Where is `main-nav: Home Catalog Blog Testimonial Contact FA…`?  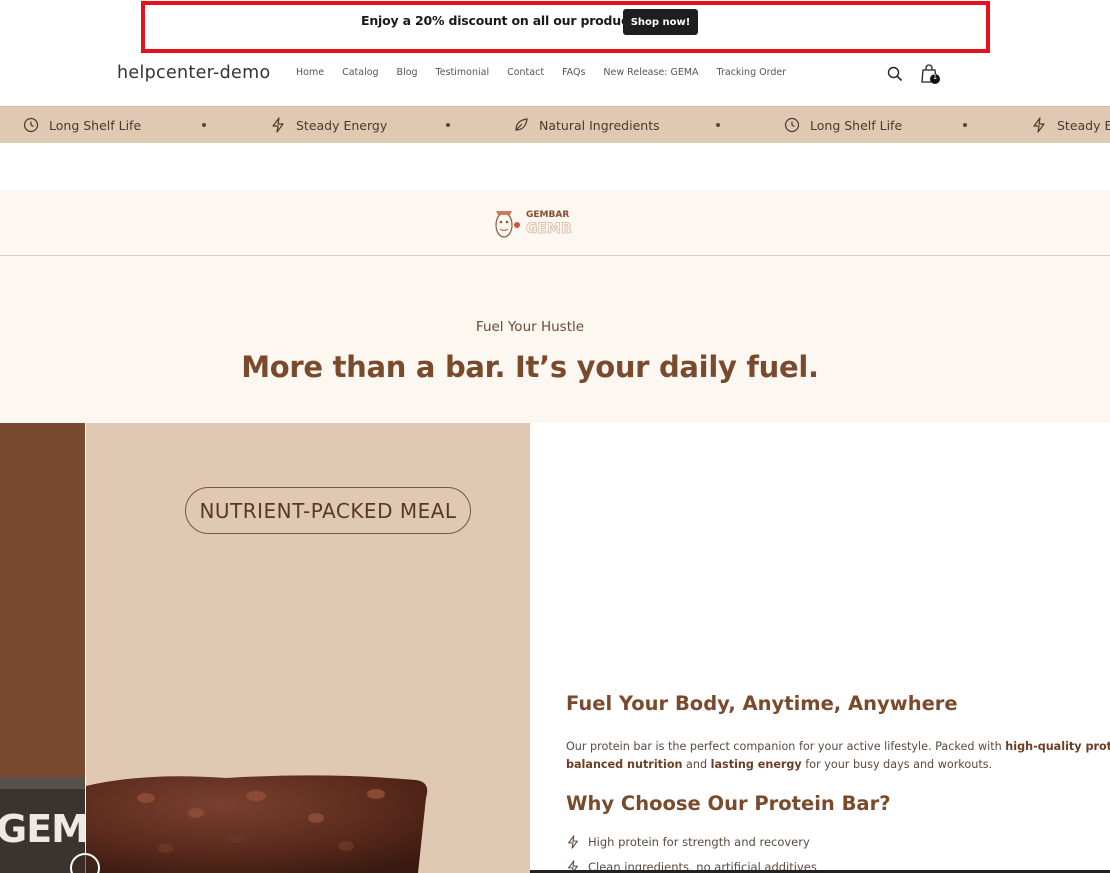 main-nav: Home Catalog Blog Testimonial Contact FA… is located at coordinates (550, 72).